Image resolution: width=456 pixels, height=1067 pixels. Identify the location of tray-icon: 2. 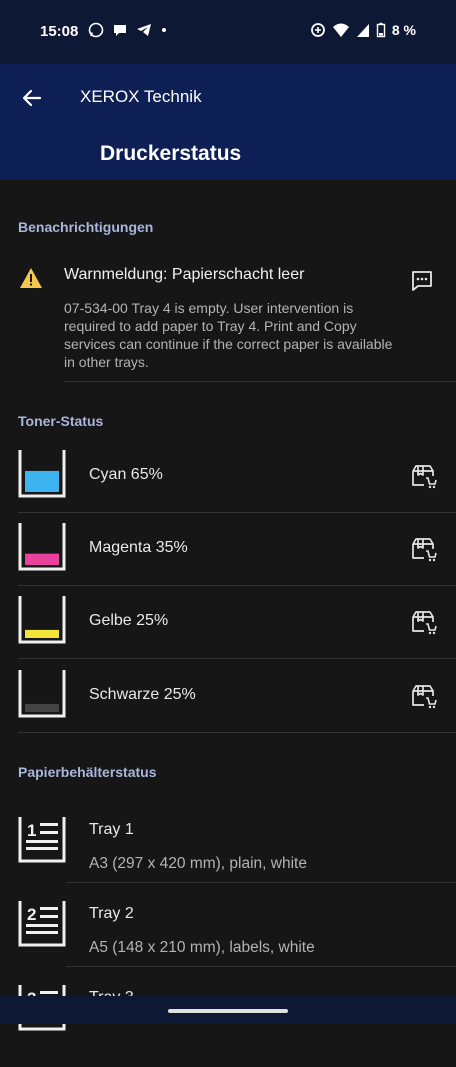
(42, 924).